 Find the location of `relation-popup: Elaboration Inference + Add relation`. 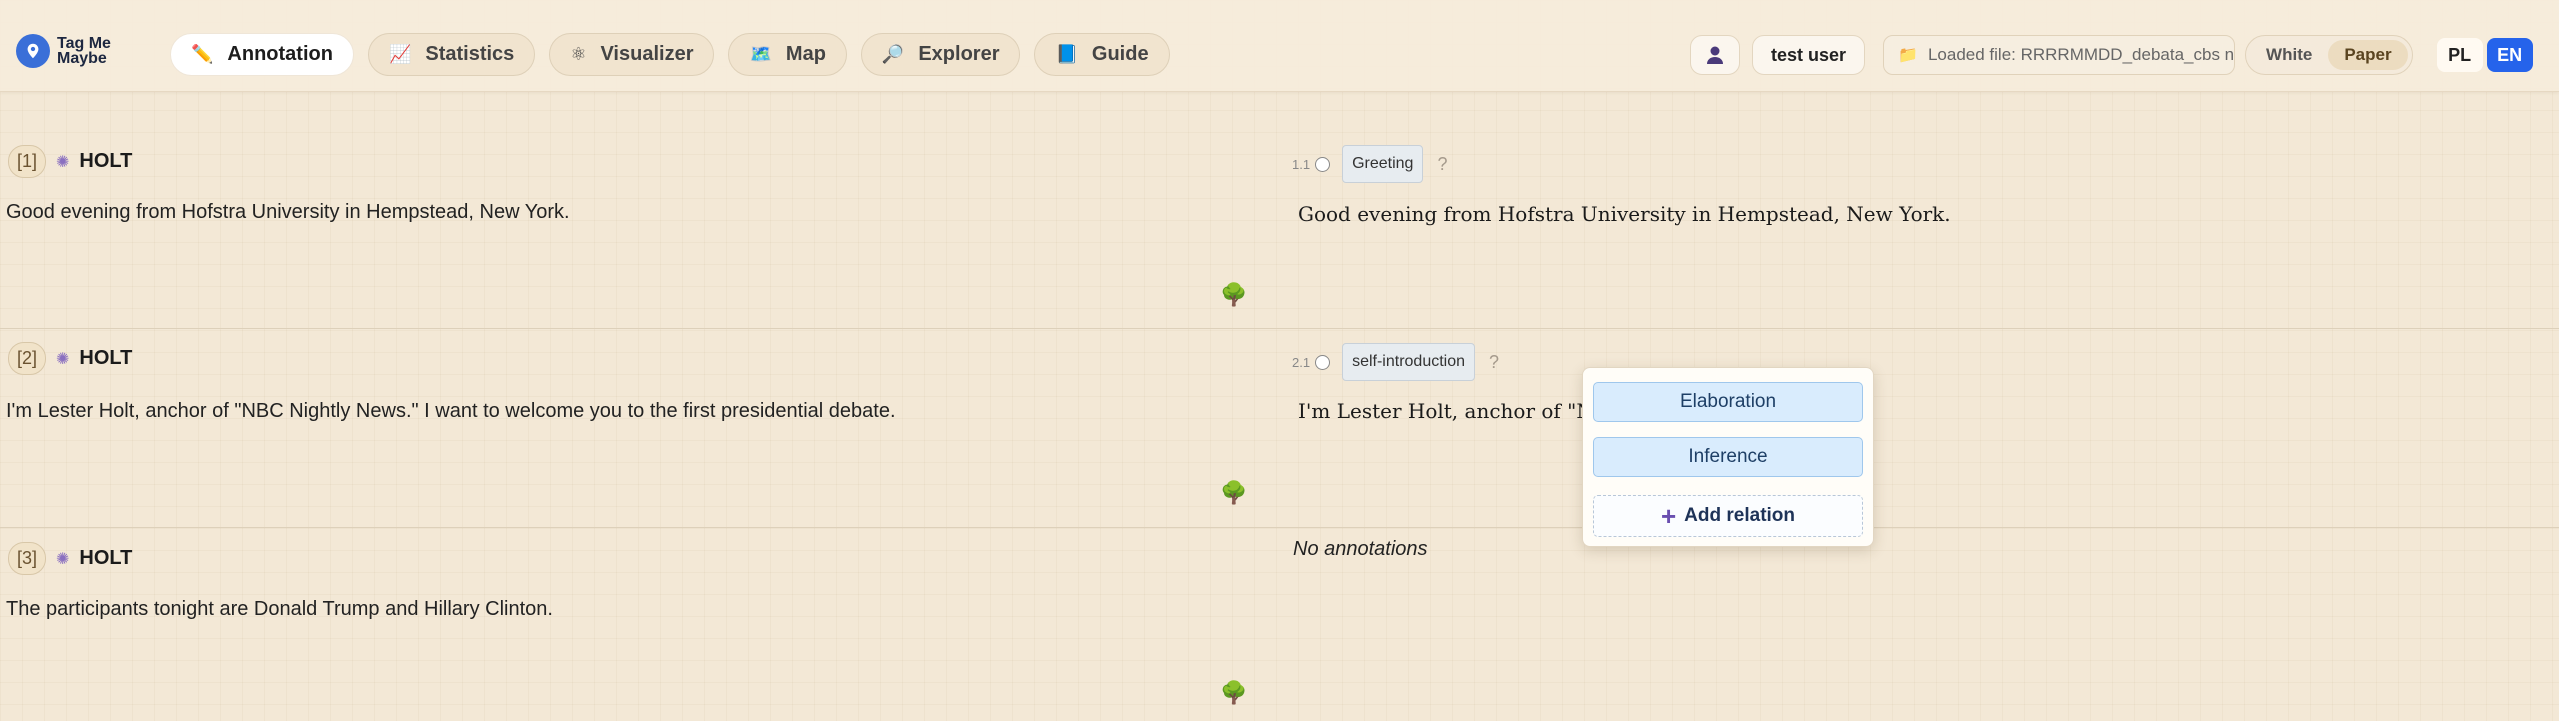

relation-popup: Elaboration Inference + Add relation is located at coordinates (1728, 457).